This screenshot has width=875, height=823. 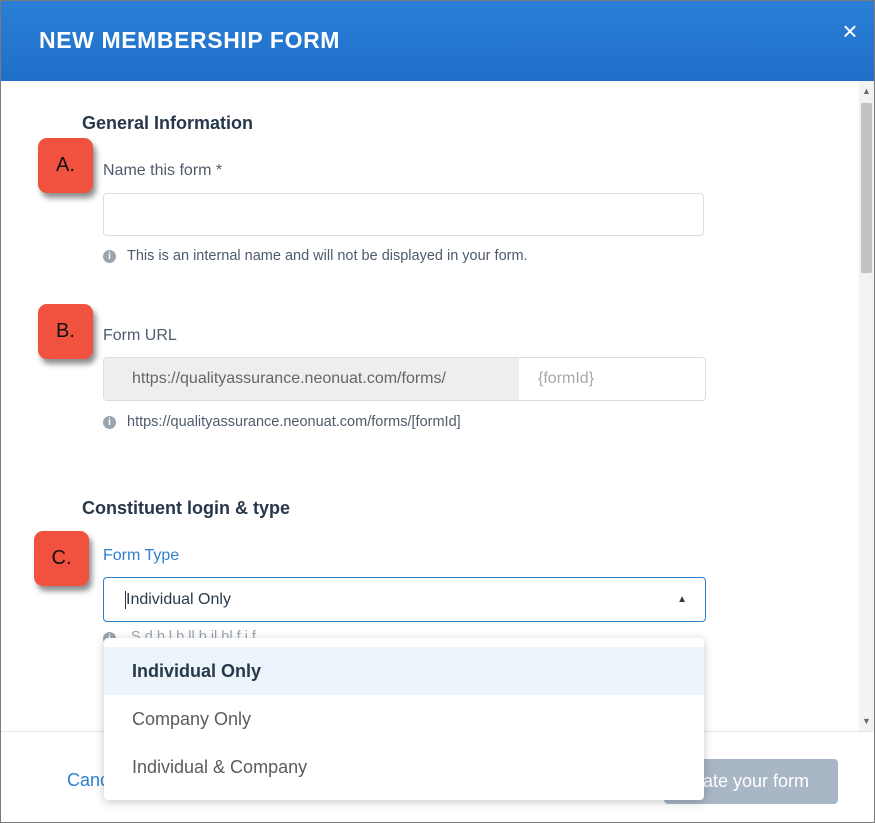 I want to click on annotation-badge-b: B., so click(x=65, y=331).